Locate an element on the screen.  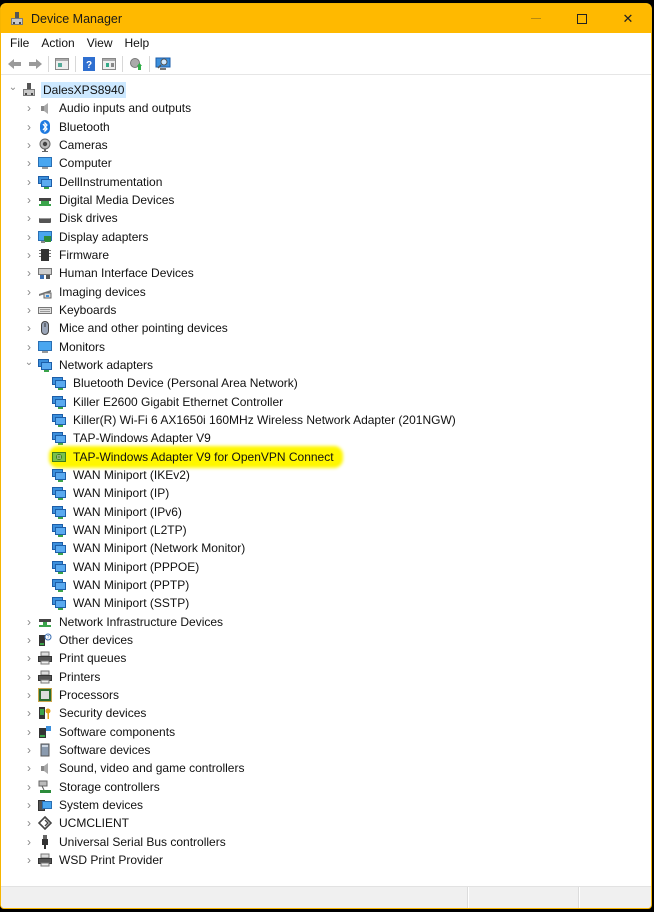
tree-device-item: WAN Miniport (SSTP) is located at coordinates (326, 603).